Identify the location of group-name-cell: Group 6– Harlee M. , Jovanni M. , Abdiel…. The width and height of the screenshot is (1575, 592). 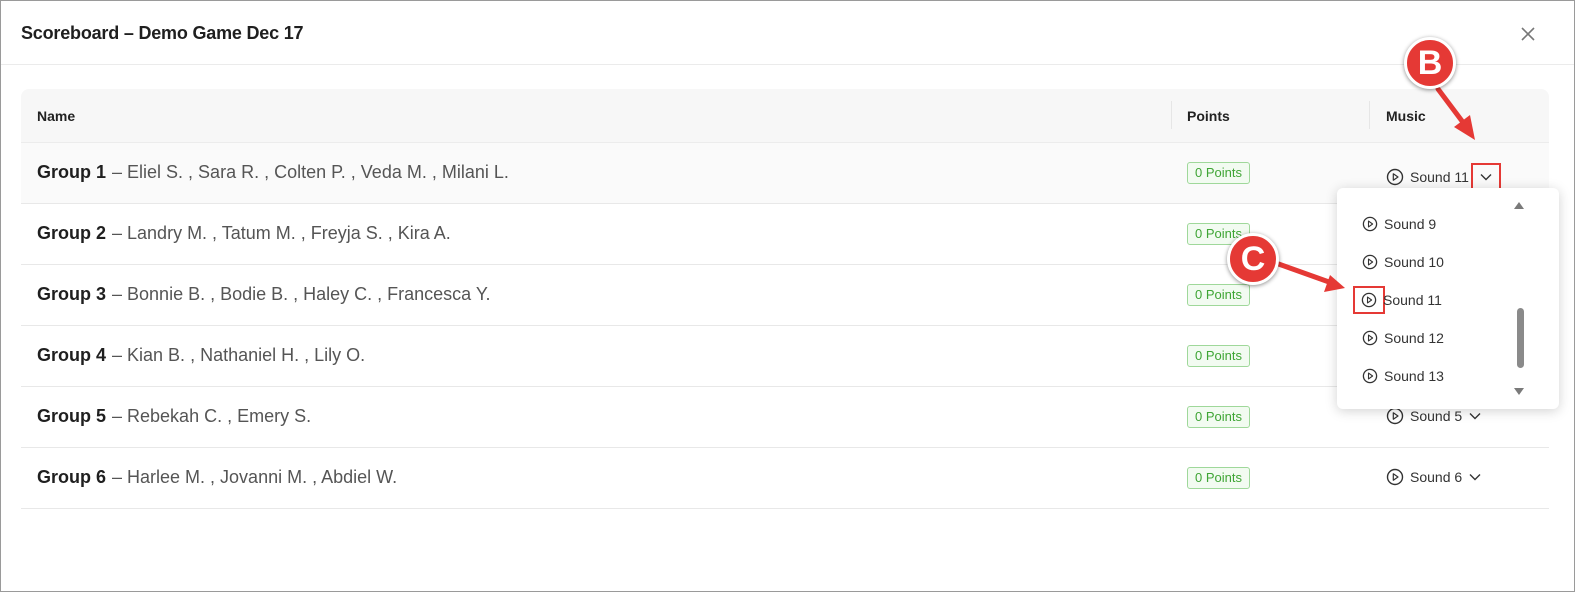
(217, 477).